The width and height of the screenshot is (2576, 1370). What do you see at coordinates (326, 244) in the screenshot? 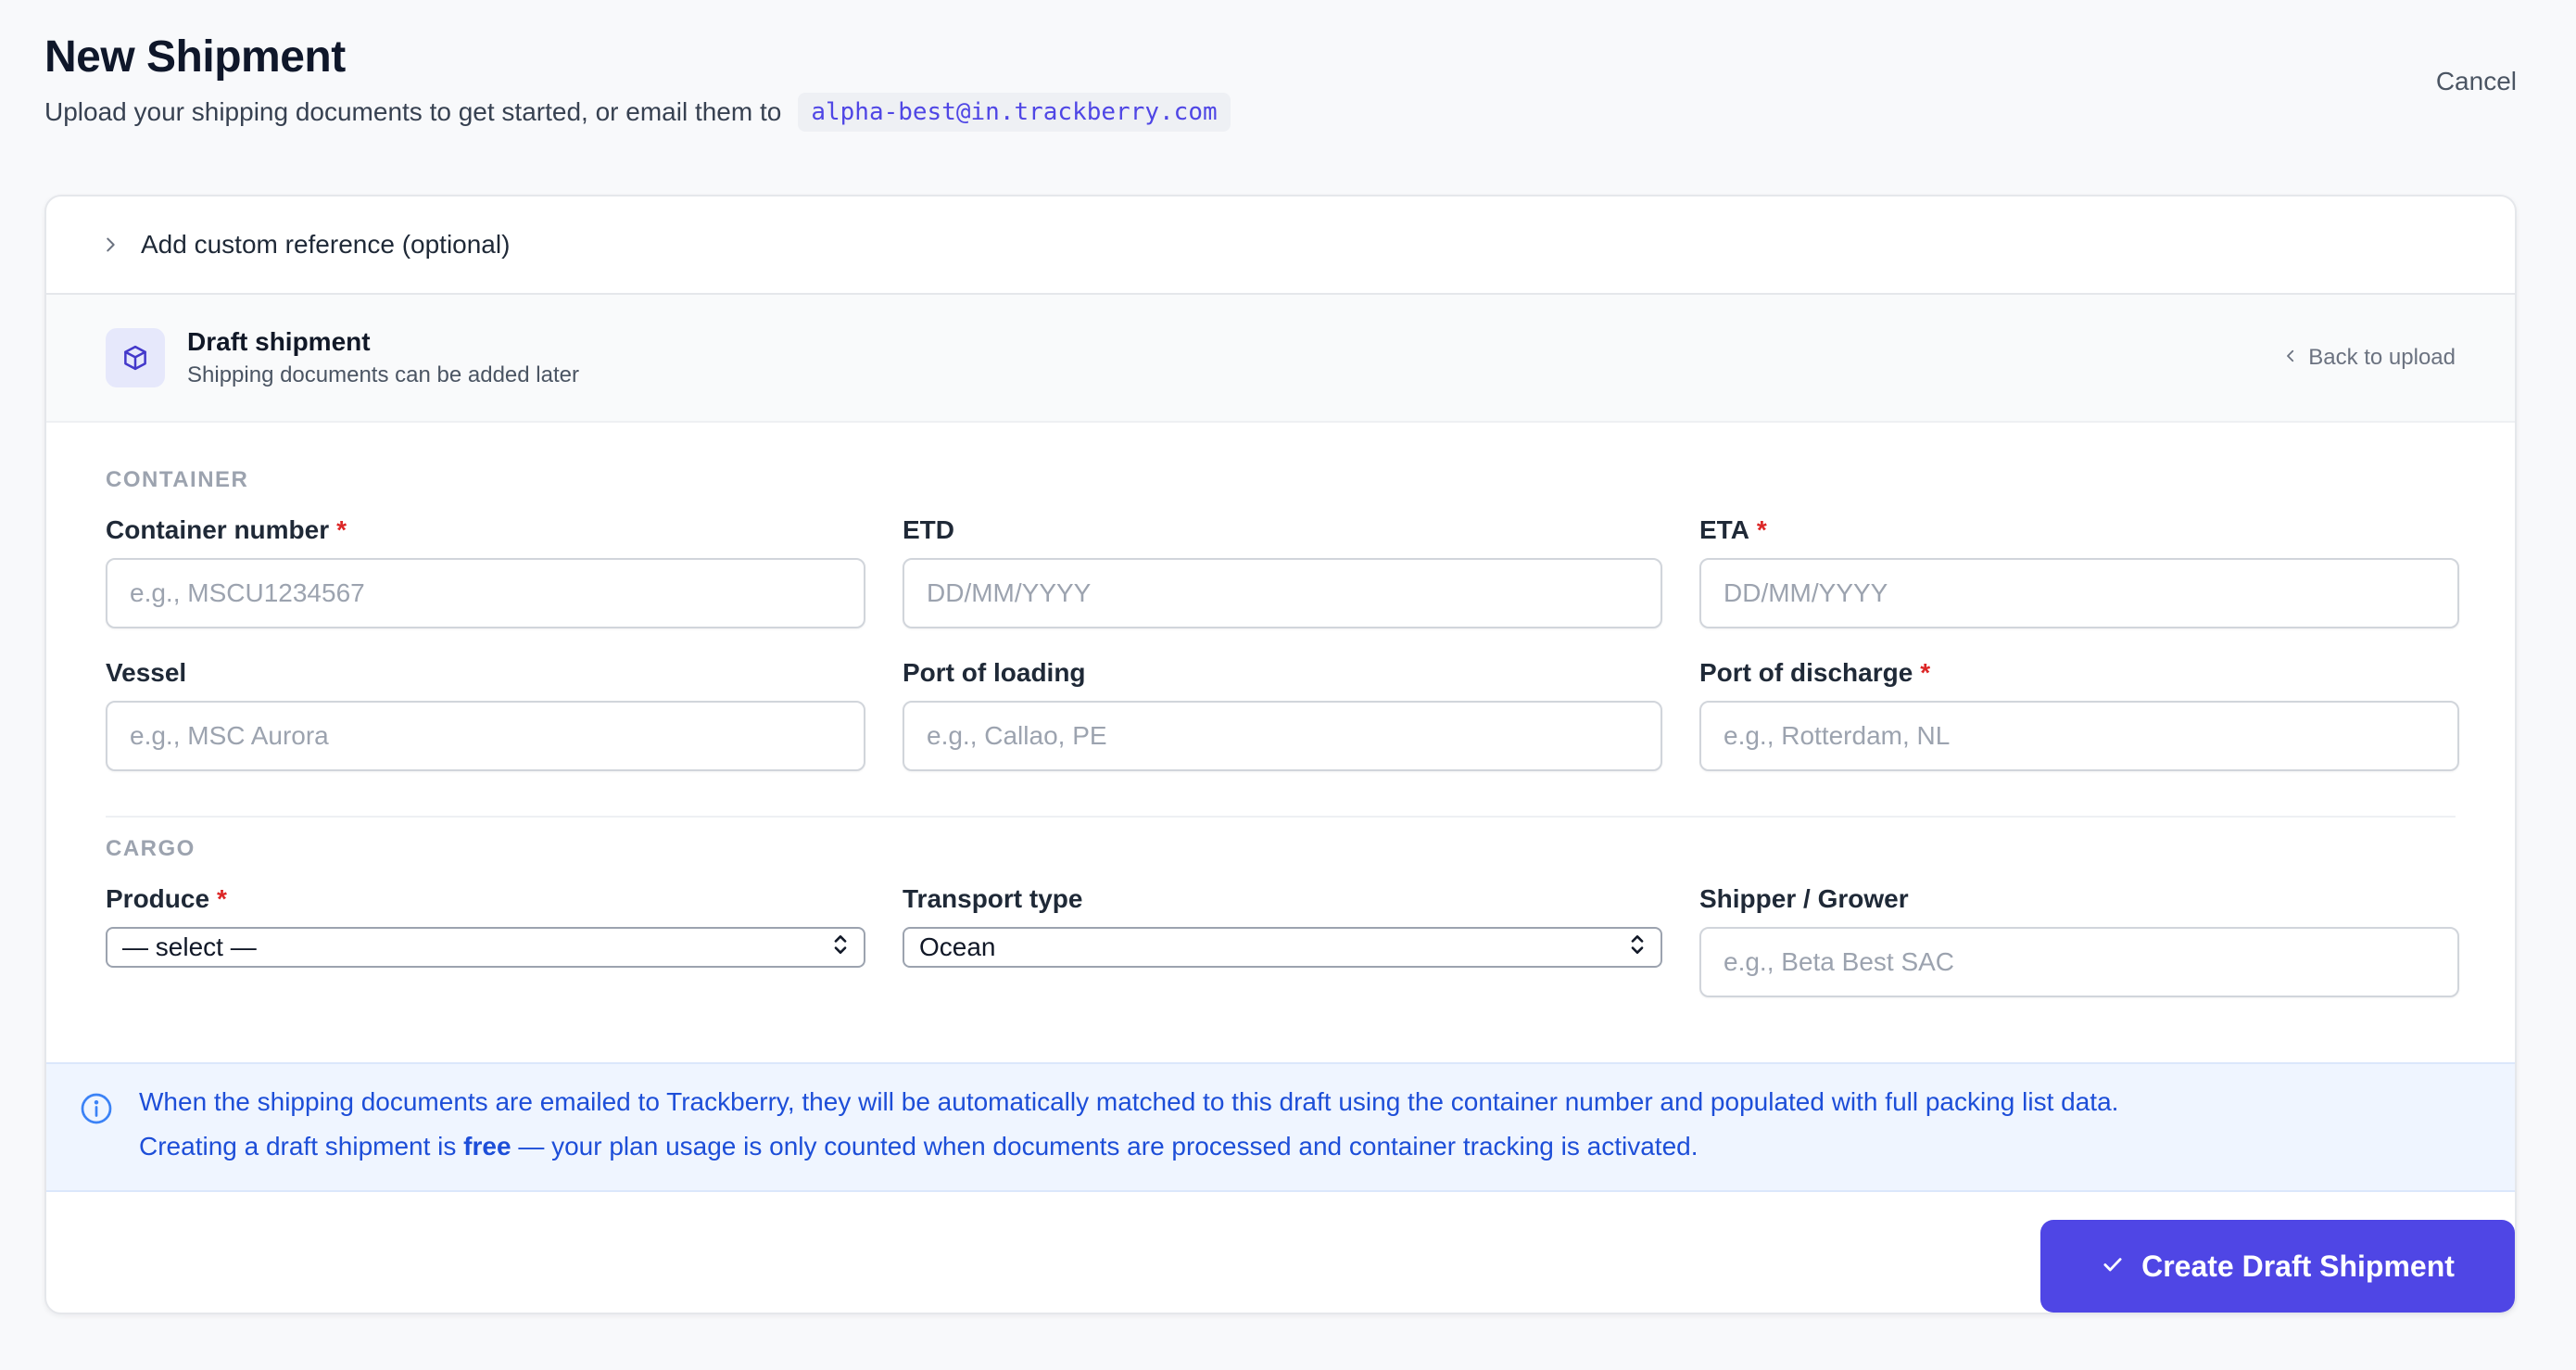
I see `custom-reference-label: Add custom reference (optional)` at bounding box center [326, 244].